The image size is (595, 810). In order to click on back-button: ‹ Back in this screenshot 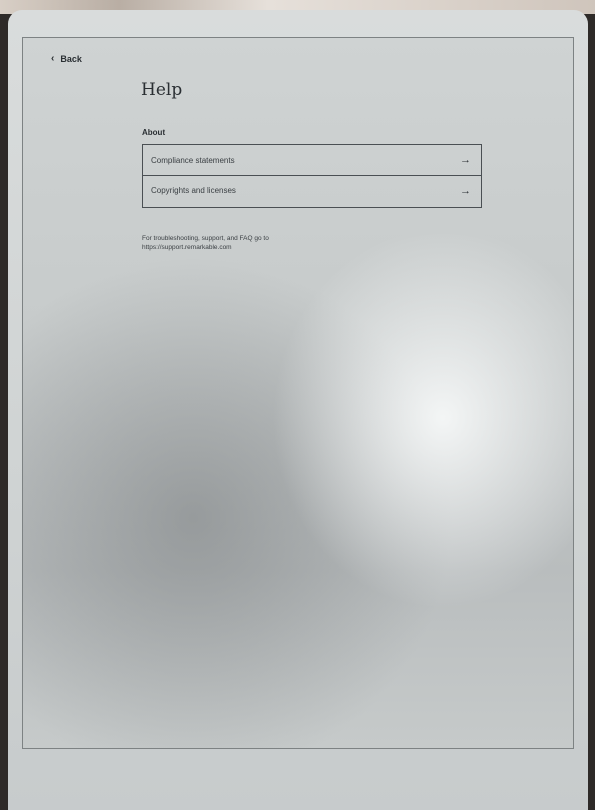, I will do `click(66, 59)`.